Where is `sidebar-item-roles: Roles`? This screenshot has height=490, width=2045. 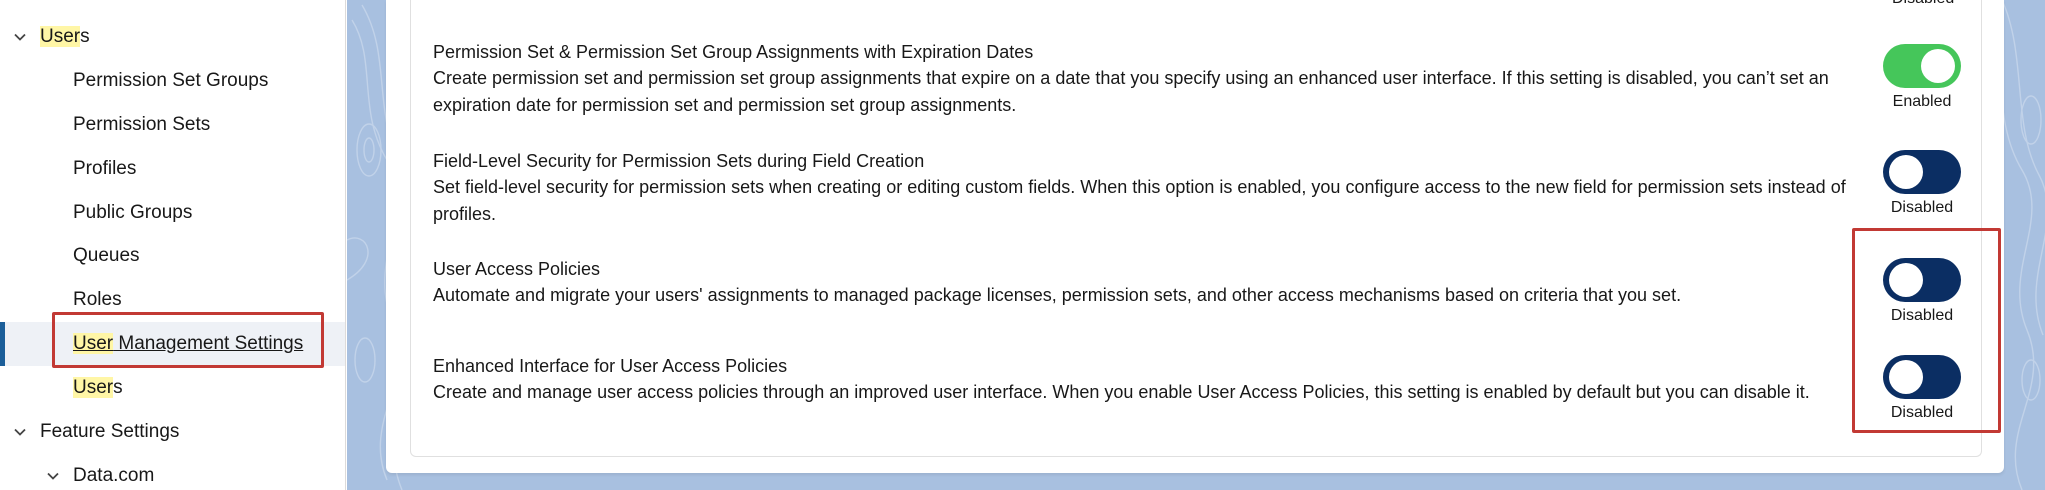
sidebar-item-roles: Roles is located at coordinates (172, 300).